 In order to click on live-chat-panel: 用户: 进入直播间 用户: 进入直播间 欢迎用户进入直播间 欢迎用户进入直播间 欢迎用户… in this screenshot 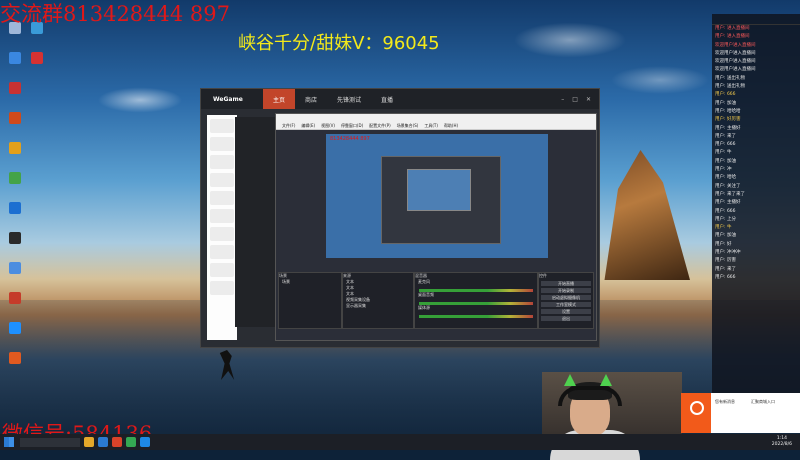, I will do `click(756, 223)`.